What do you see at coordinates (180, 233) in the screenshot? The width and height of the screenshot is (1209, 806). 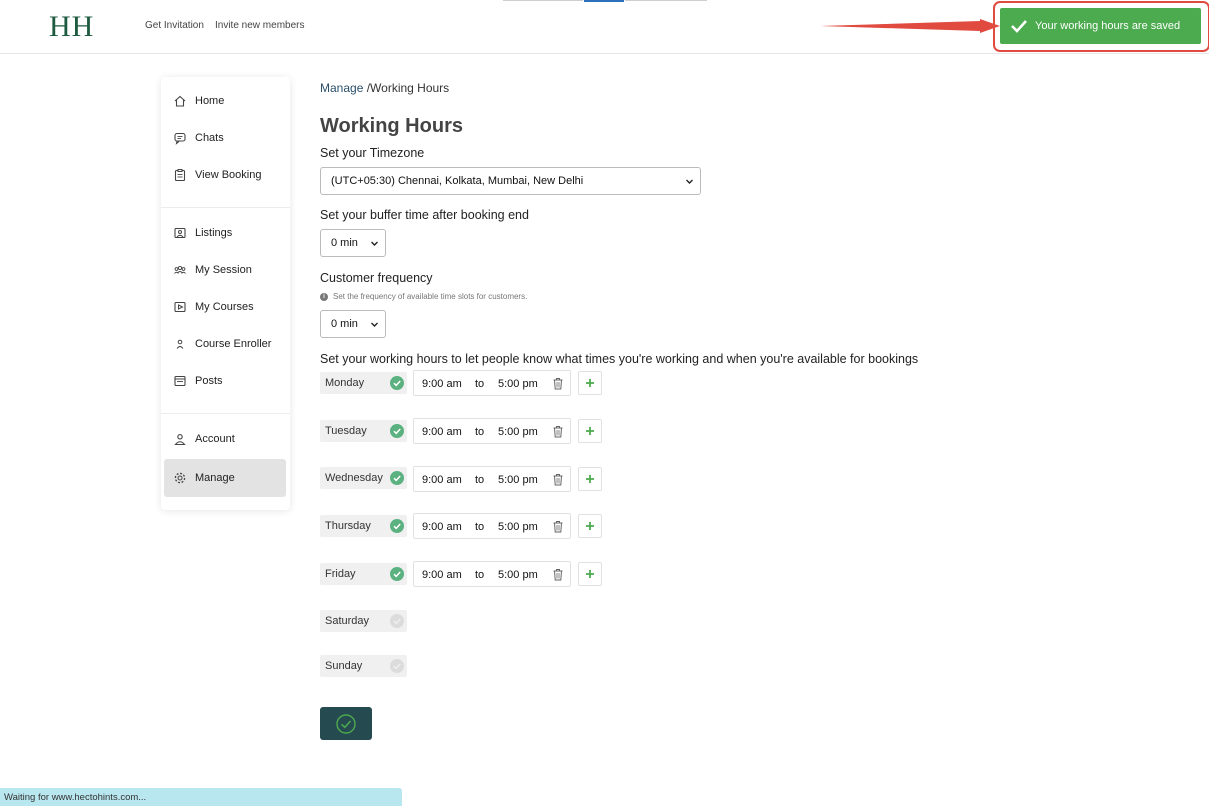 I see `listing-icon` at bounding box center [180, 233].